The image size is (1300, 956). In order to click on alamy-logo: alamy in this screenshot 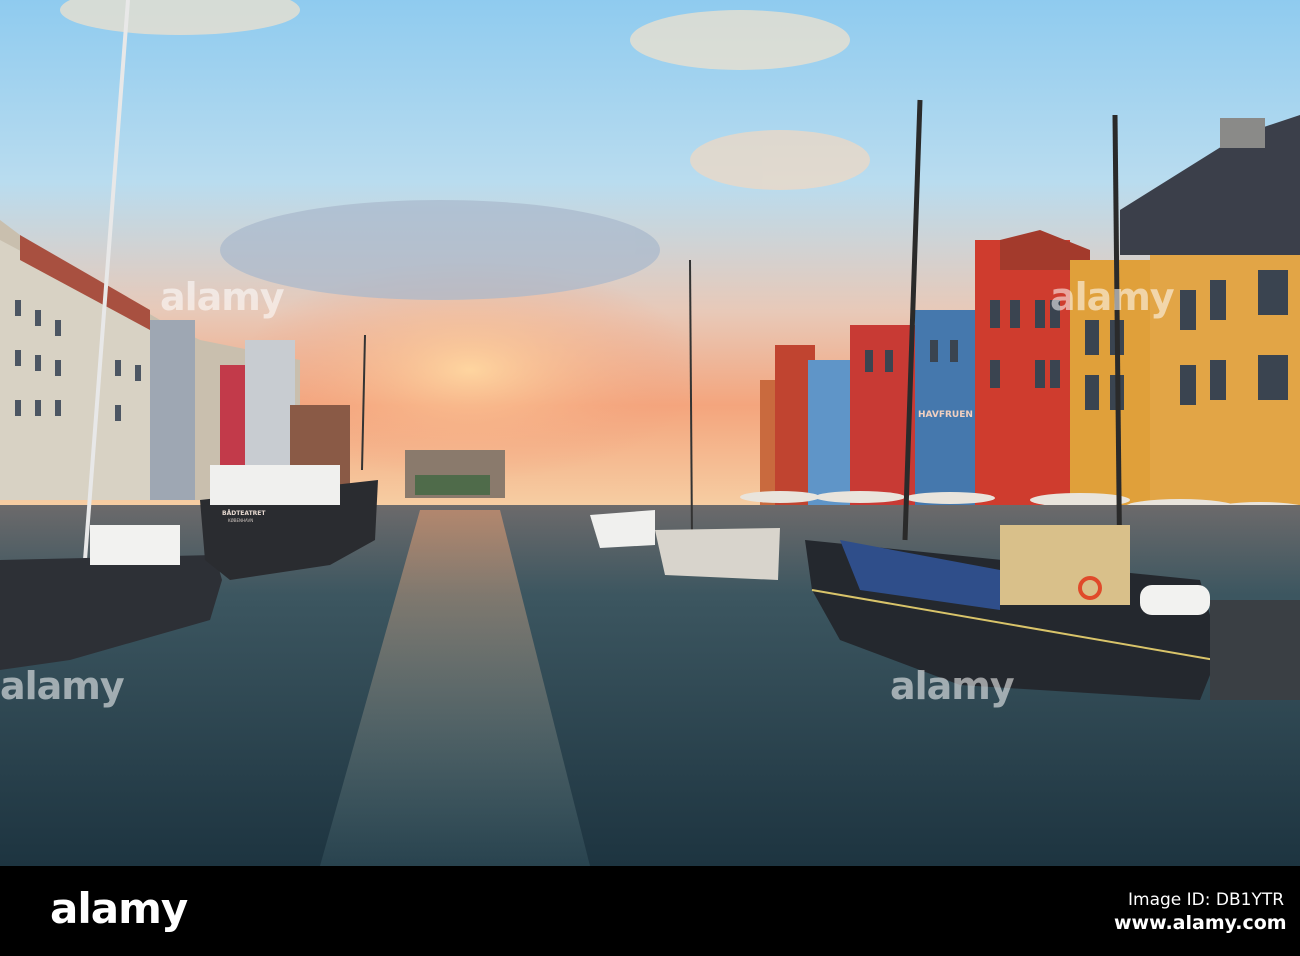, I will do `click(119, 908)`.